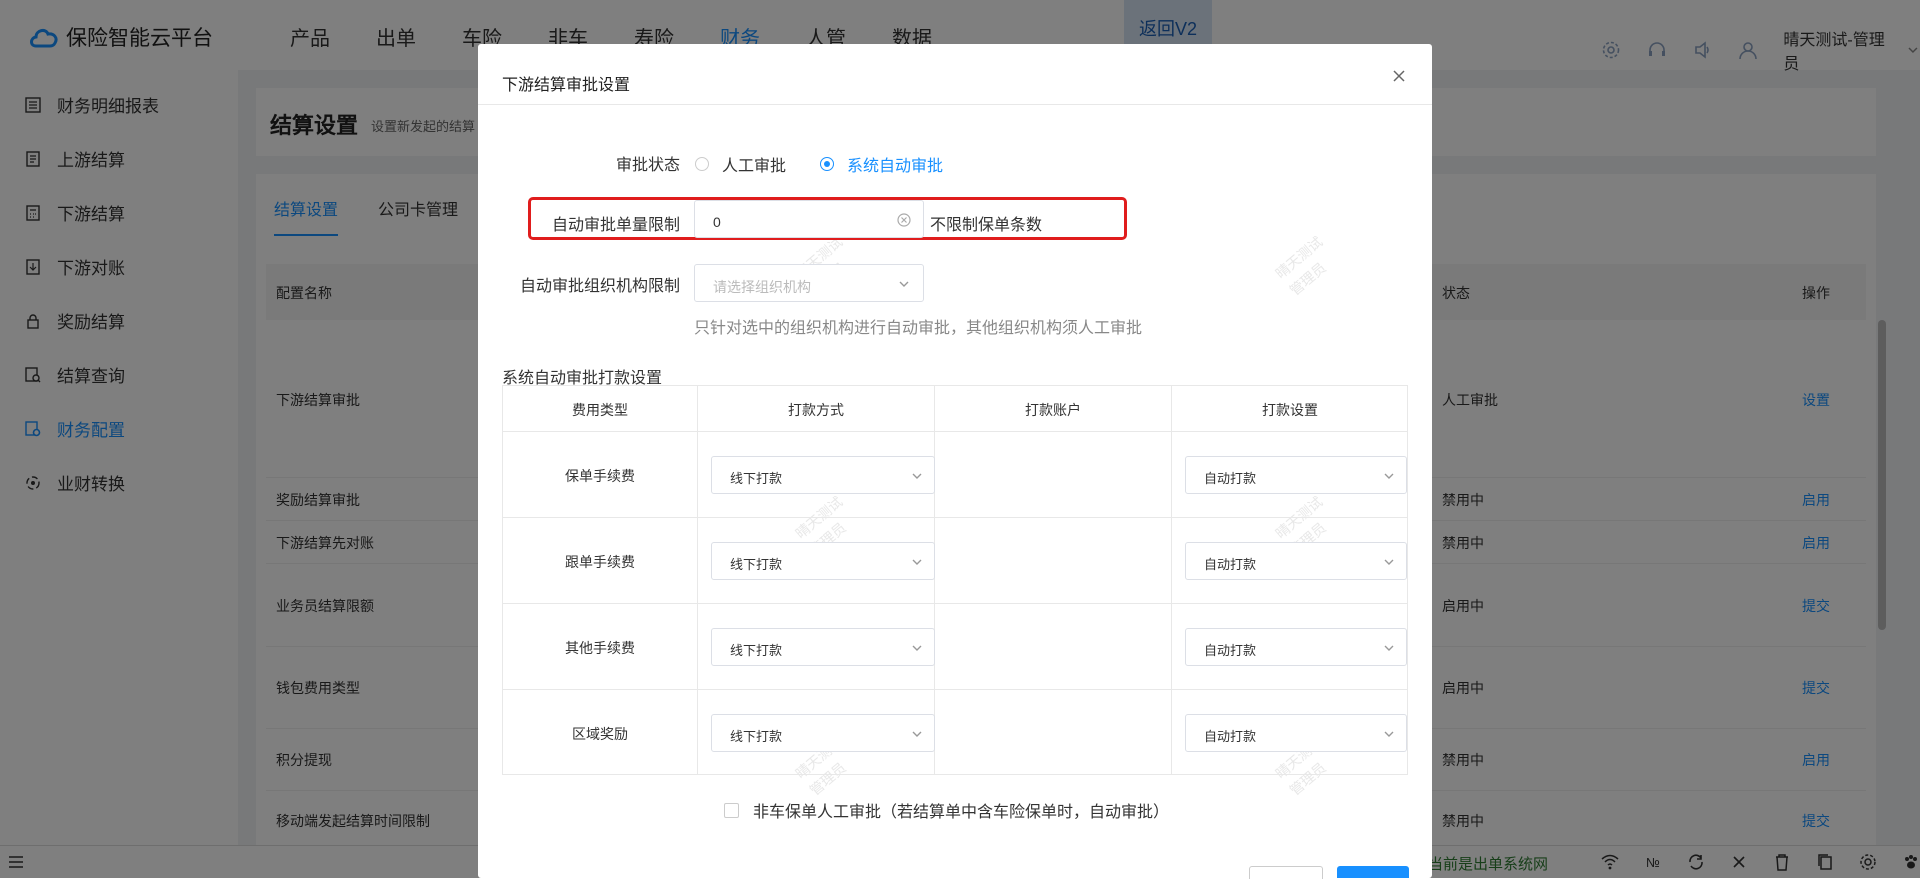 This screenshot has height=879, width=1920. I want to click on limit-hint: 不限制保单条数, so click(986, 225).